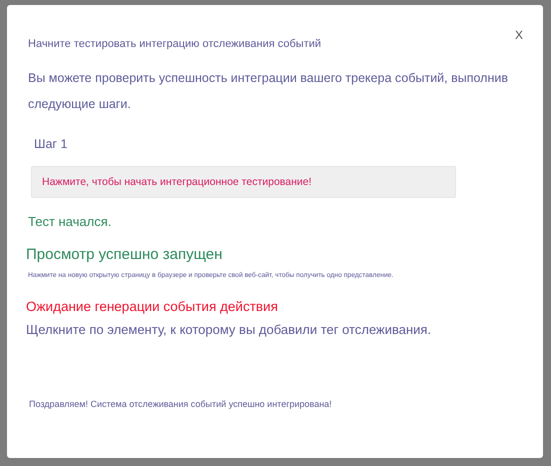 The image size is (551, 466). I want to click on dialog-title: Начните тестировать интеграцию отслеживания событий, so click(175, 44).